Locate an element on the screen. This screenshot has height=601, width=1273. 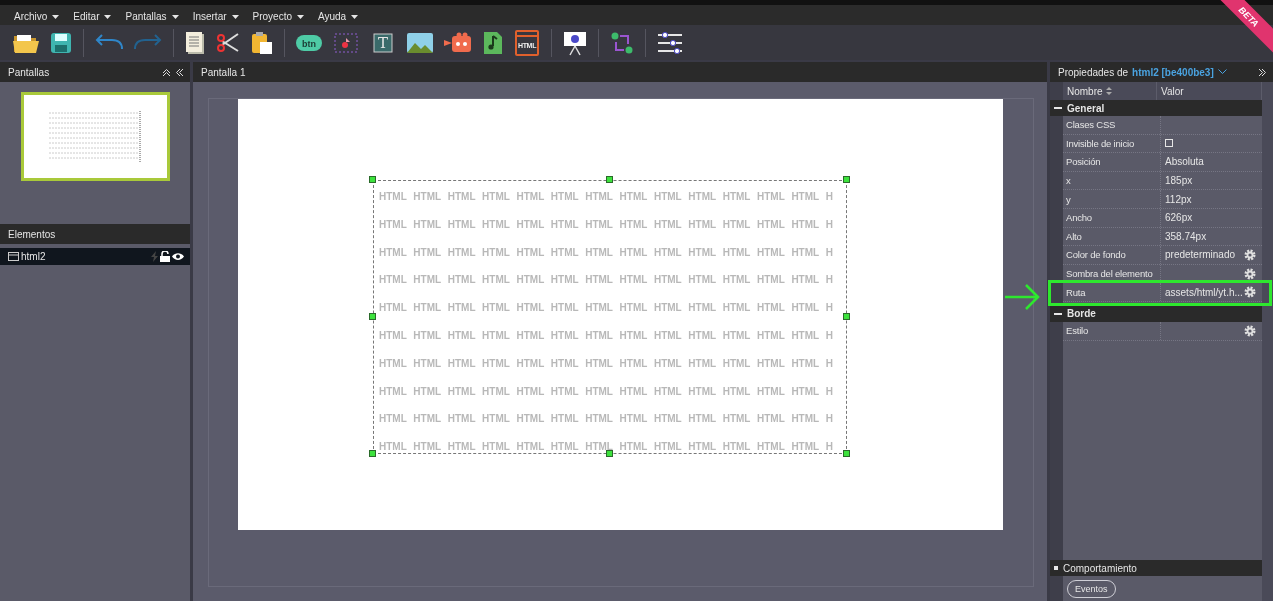
property-value: 112px is located at coordinates (1178, 199).